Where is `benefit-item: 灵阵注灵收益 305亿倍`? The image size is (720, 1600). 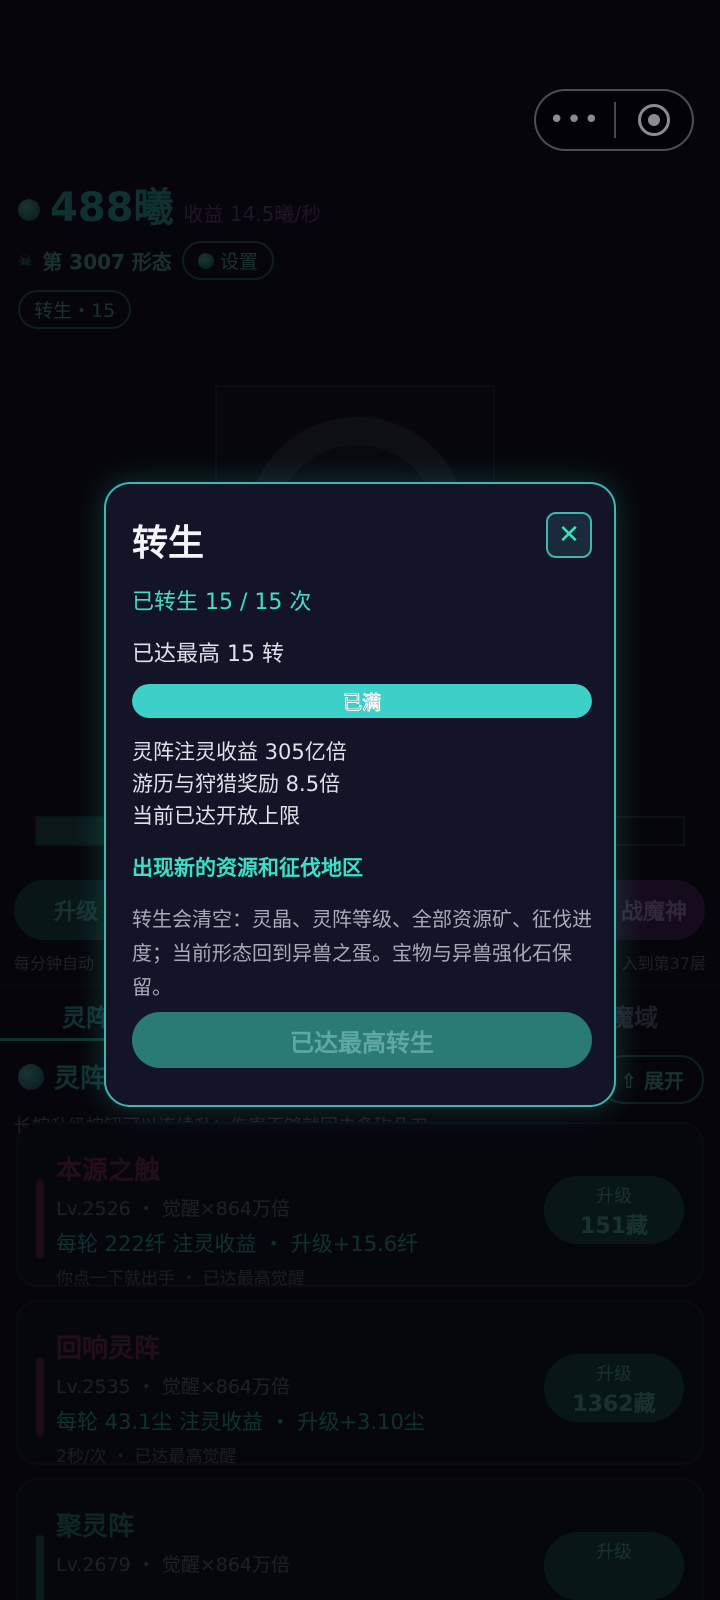 benefit-item: 灵阵注灵收益 305亿倍 is located at coordinates (239, 752).